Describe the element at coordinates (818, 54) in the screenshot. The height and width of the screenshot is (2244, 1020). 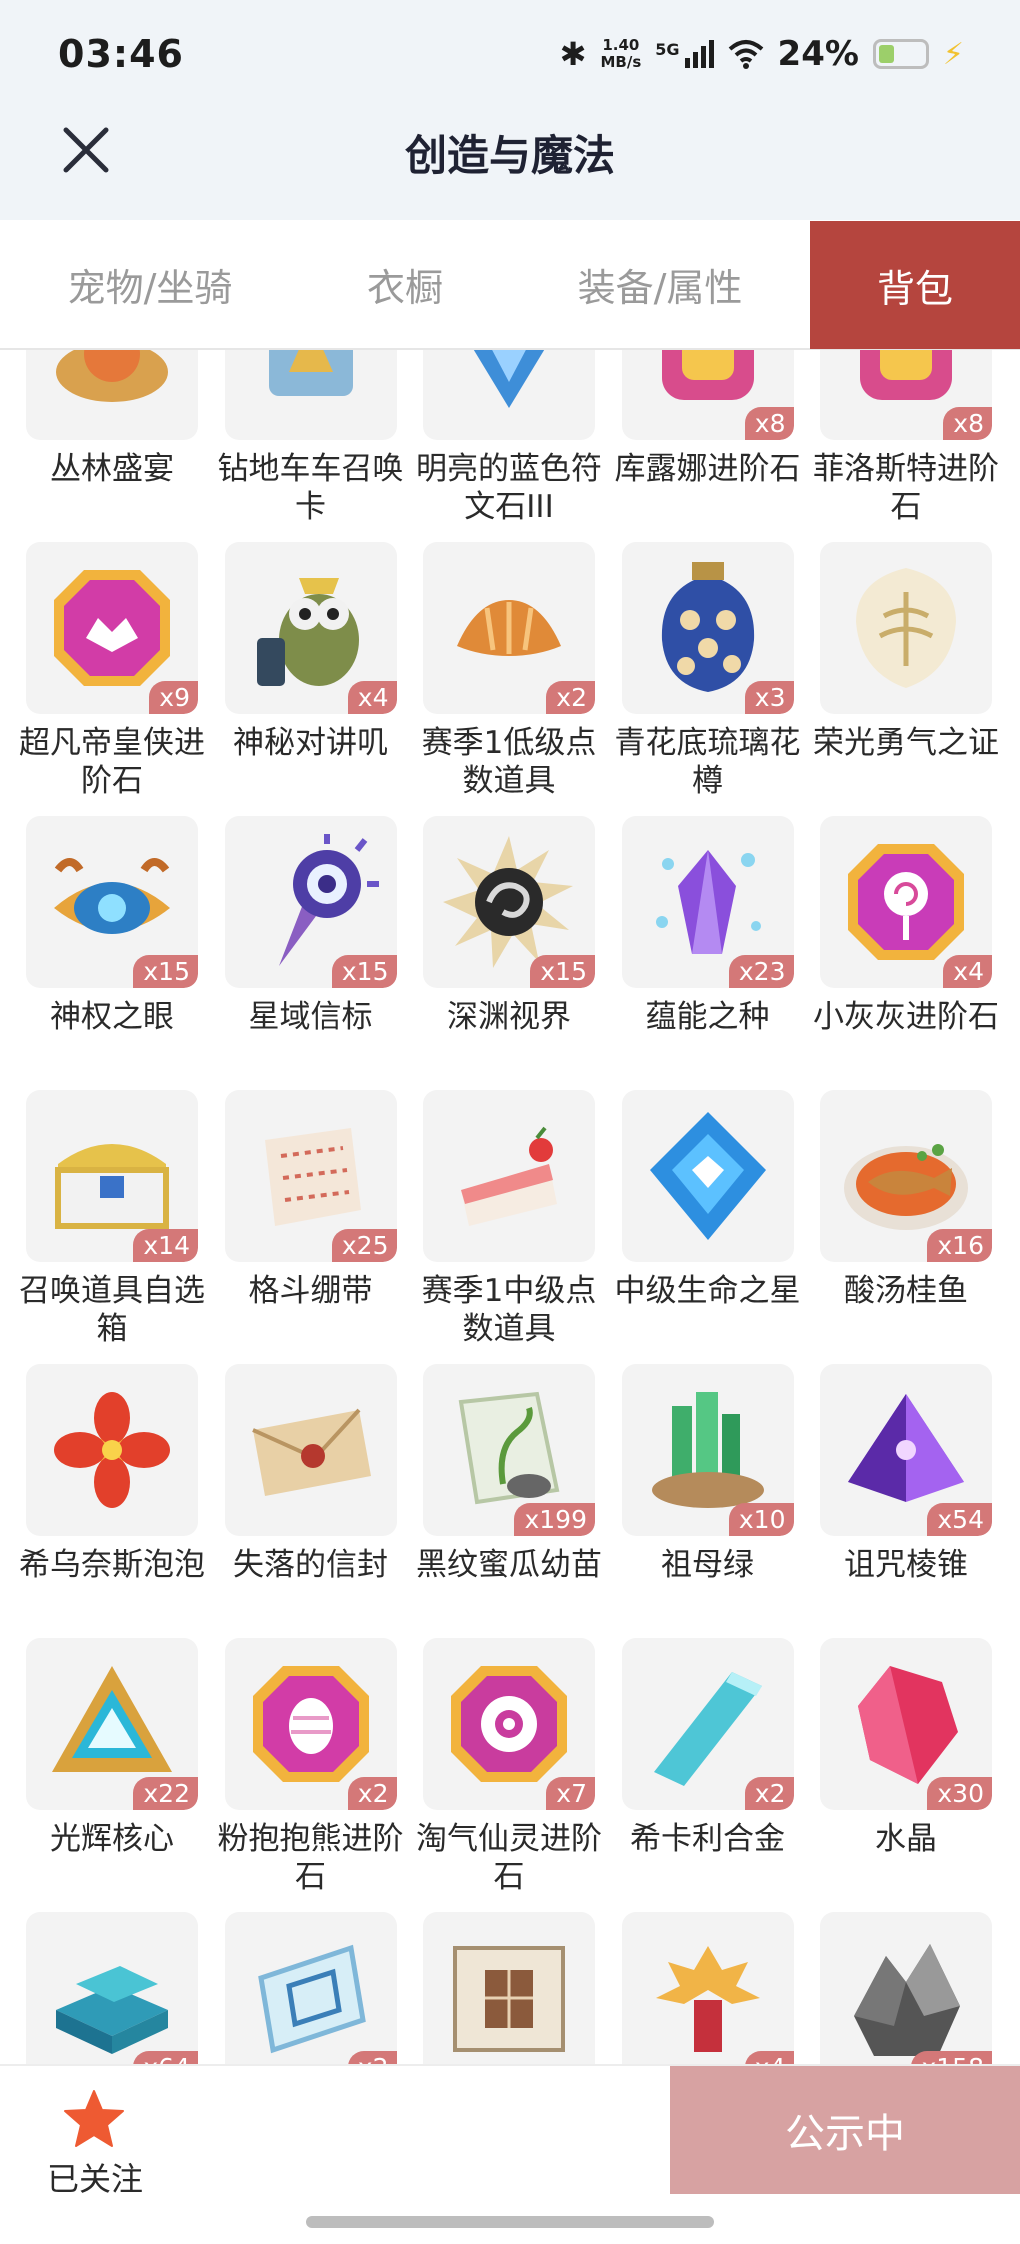
I see `battery-percent: 24%` at that location.